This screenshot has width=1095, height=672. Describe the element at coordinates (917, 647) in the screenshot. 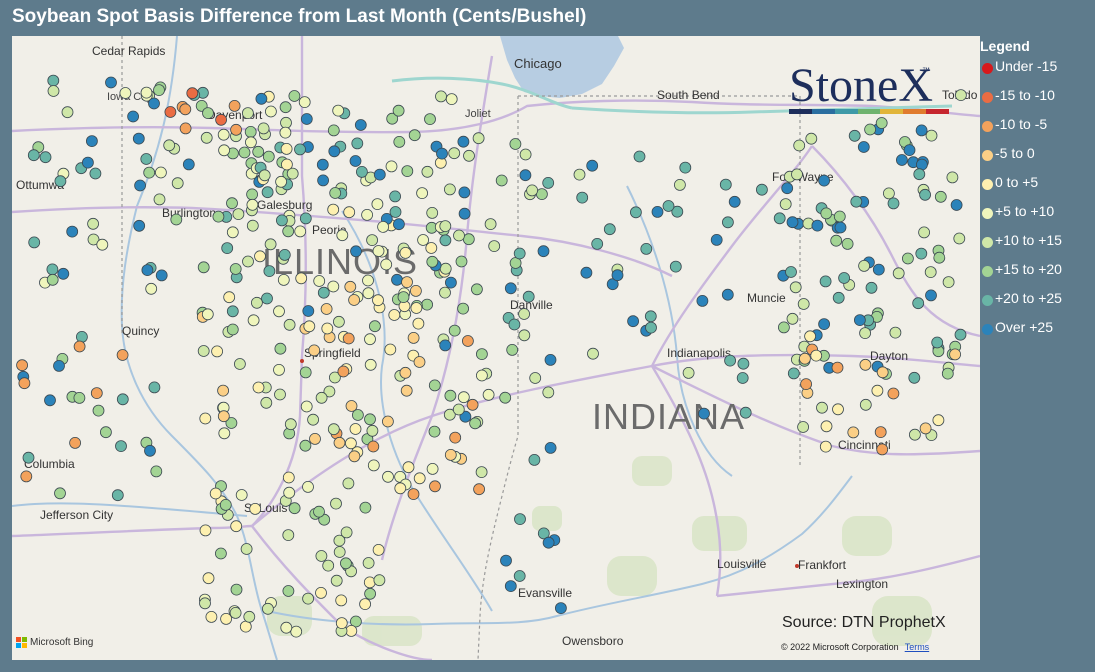

I see `terms-link: Terms` at that location.